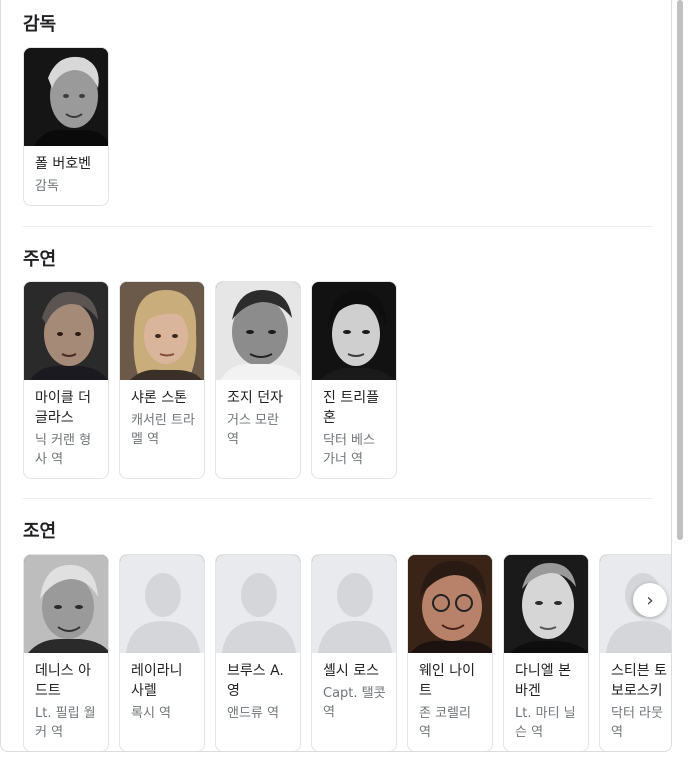  I want to click on person-card: 셸시 로스 Capt. 탤콧 역, so click(354, 652).